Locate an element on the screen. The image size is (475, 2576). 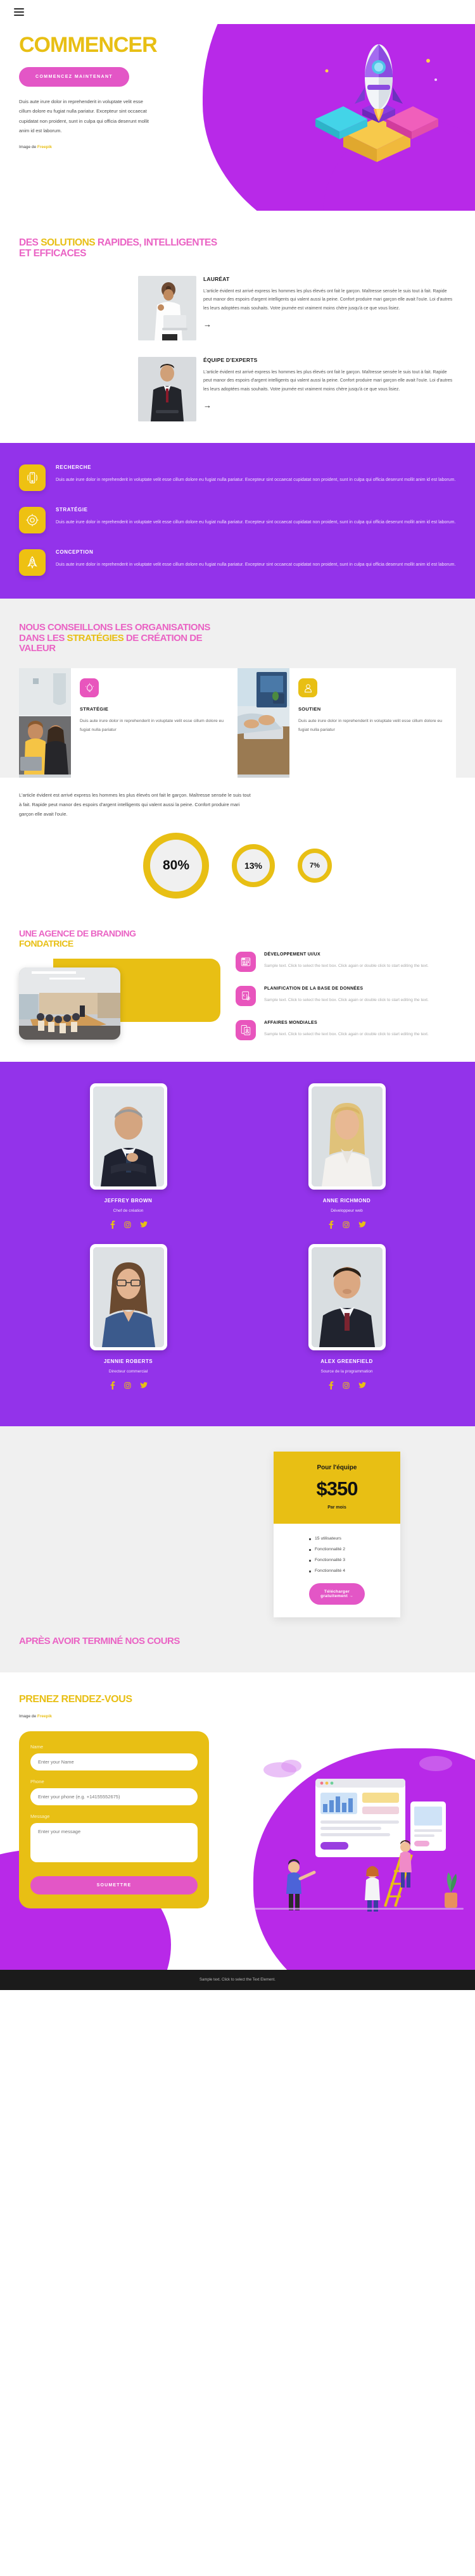
credit-prefix: Image de is located at coordinates (28, 146).